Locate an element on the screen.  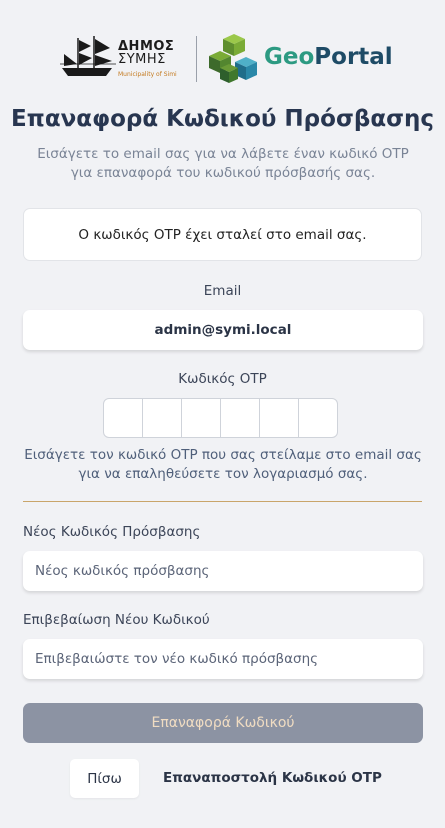
logo-divider is located at coordinates (196, 59).